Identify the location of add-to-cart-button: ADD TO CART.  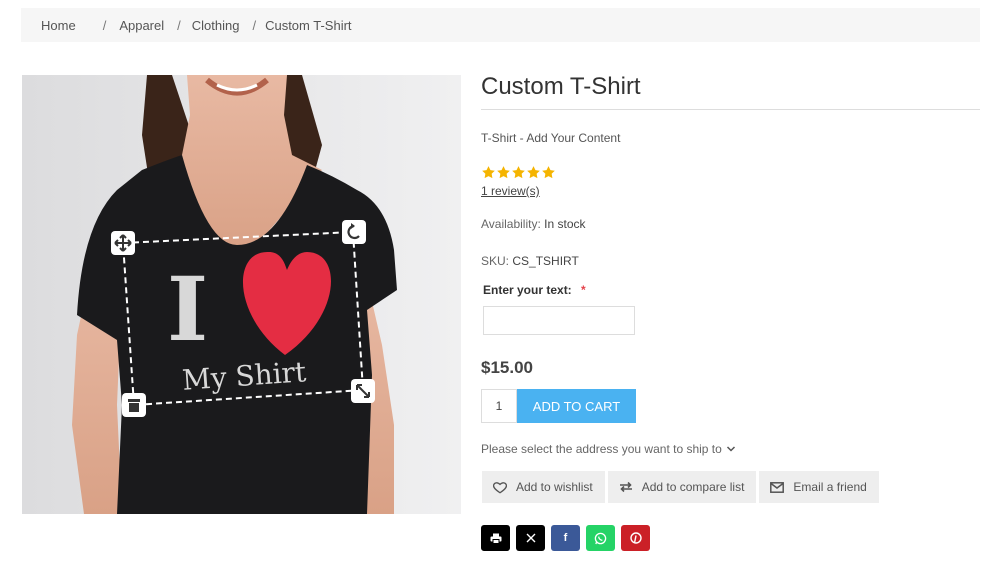
(576, 406).